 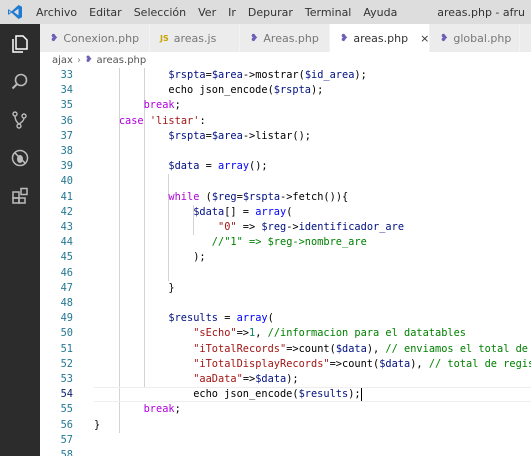 What do you see at coordinates (62, 60) in the screenshot?
I see `breadcrumb-folder: ajax` at bounding box center [62, 60].